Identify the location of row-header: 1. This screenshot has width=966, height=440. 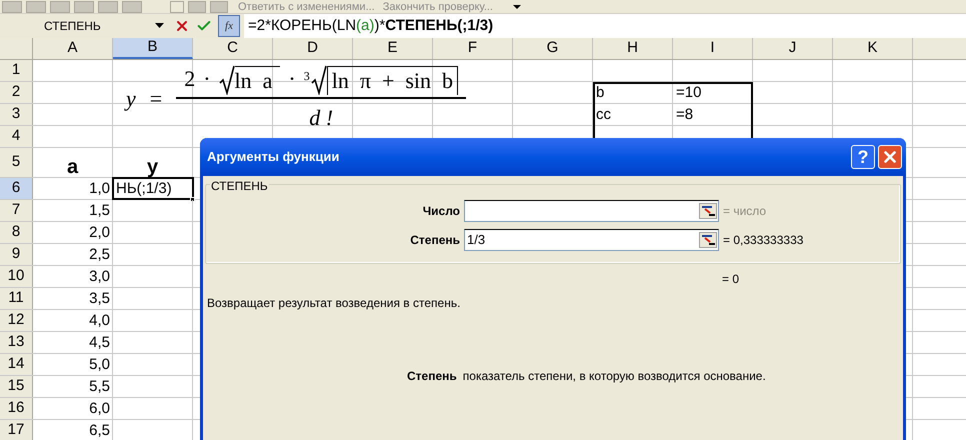
(16, 70).